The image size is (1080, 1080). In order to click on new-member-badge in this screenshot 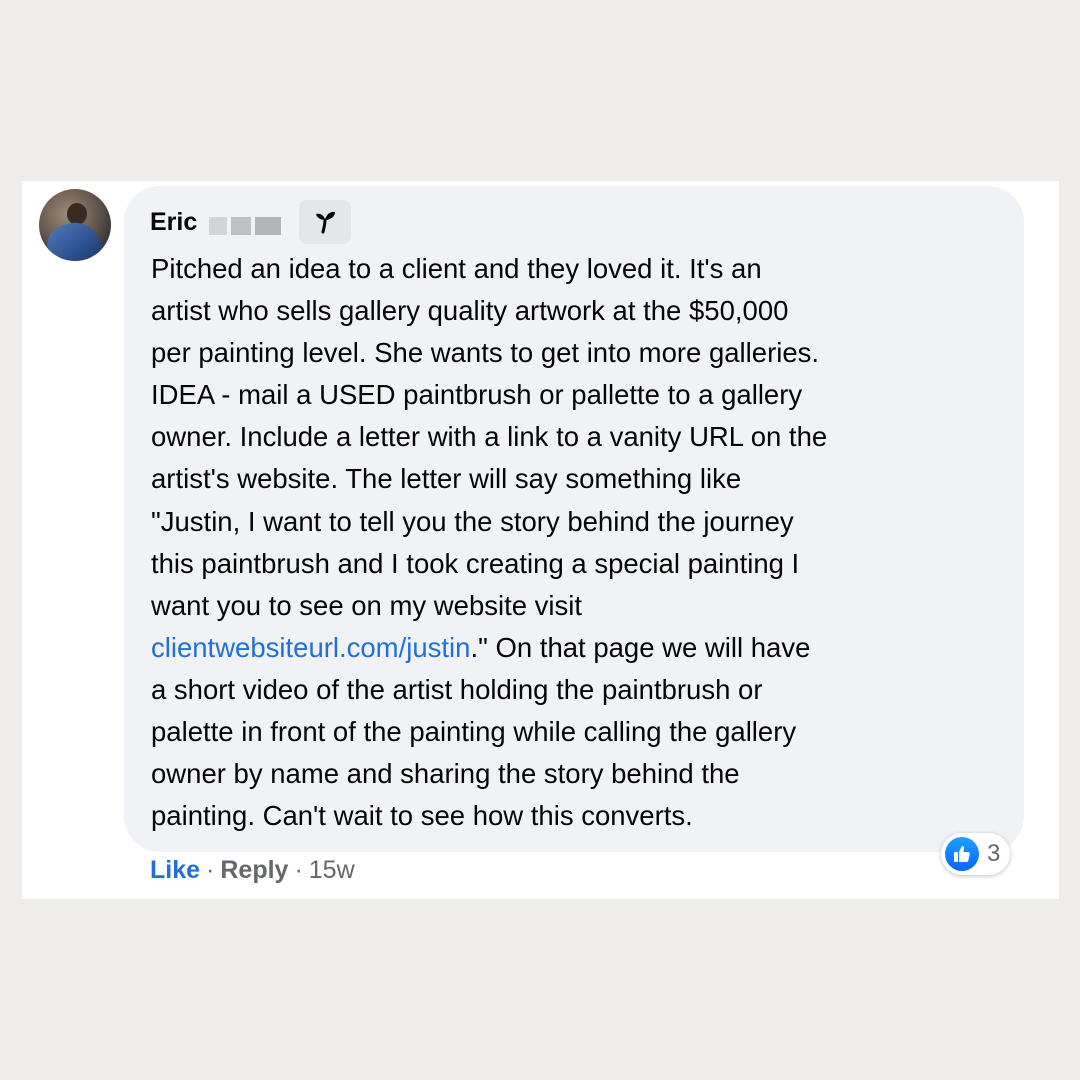, I will do `click(325, 222)`.